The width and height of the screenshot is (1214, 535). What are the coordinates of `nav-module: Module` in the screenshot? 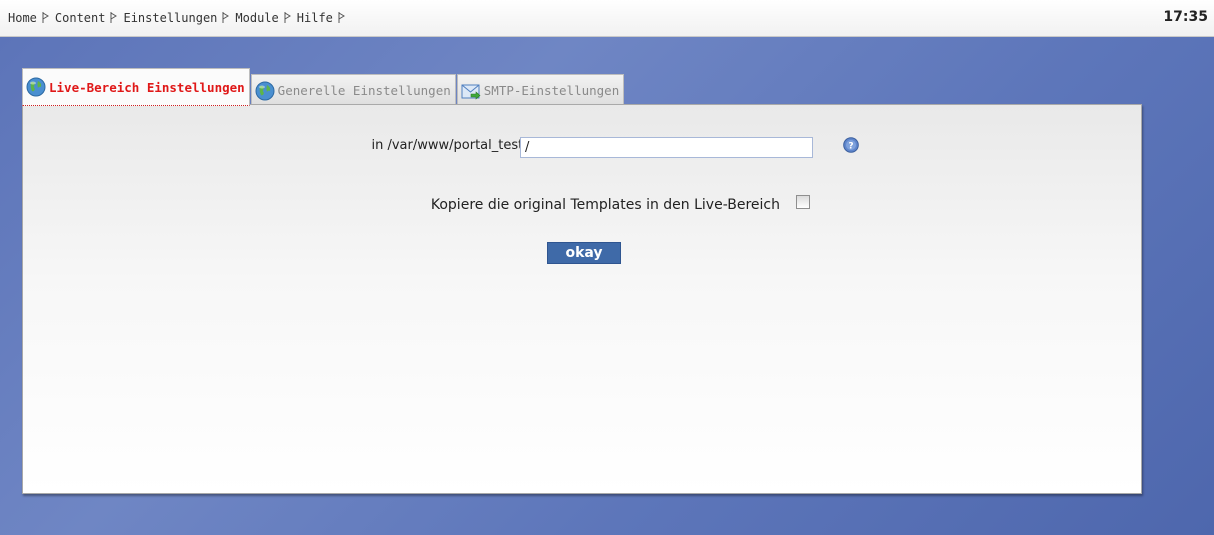 It's located at (256, 18).